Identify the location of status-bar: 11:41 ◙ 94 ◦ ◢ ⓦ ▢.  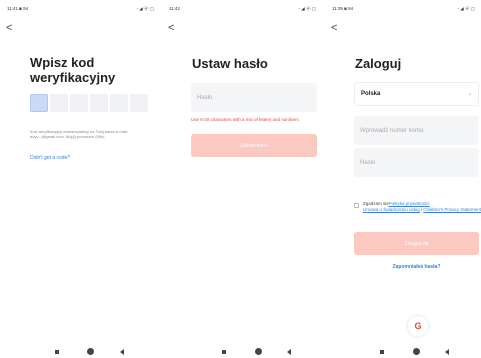
(80, 10).